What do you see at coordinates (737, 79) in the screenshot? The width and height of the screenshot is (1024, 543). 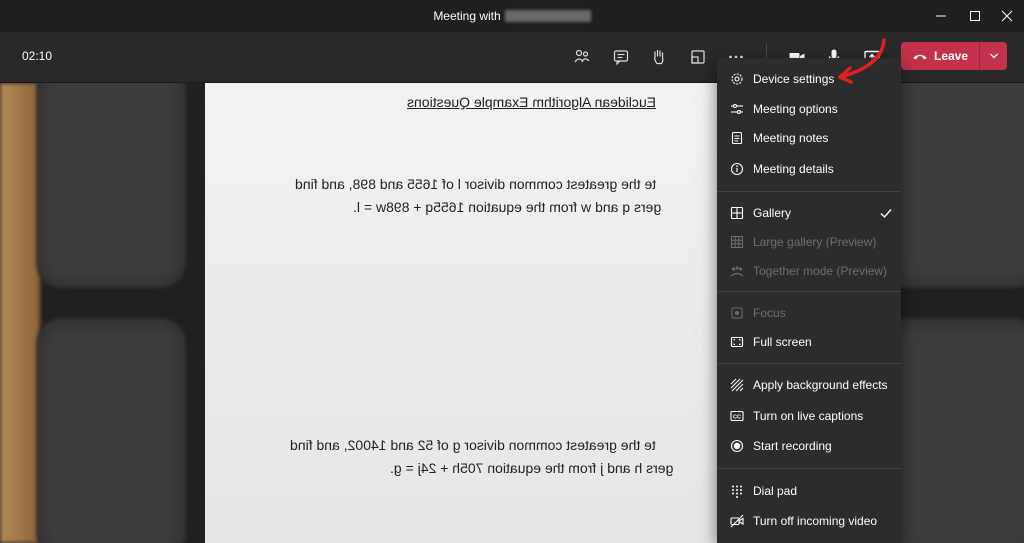 I see `gear-icon` at bounding box center [737, 79].